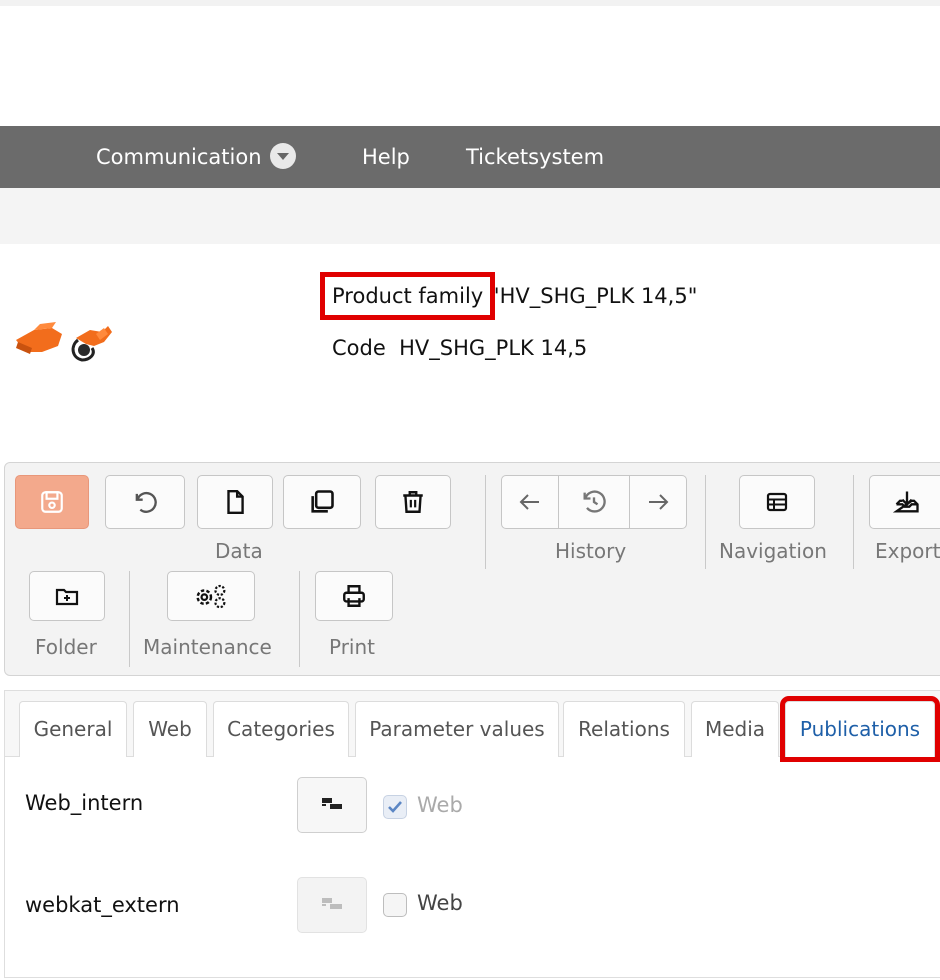  What do you see at coordinates (907, 551) in the screenshot?
I see `toolbar-group-export-label: Export` at bounding box center [907, 551].